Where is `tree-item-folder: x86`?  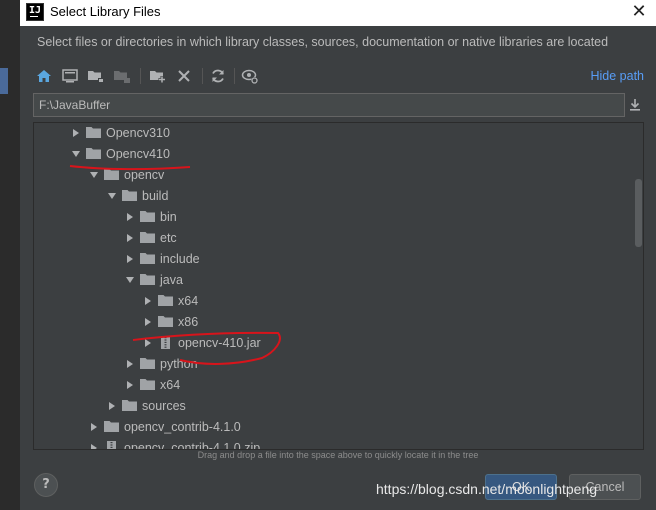
tree-item-folder: x86 is located at coordinates (331, 322).